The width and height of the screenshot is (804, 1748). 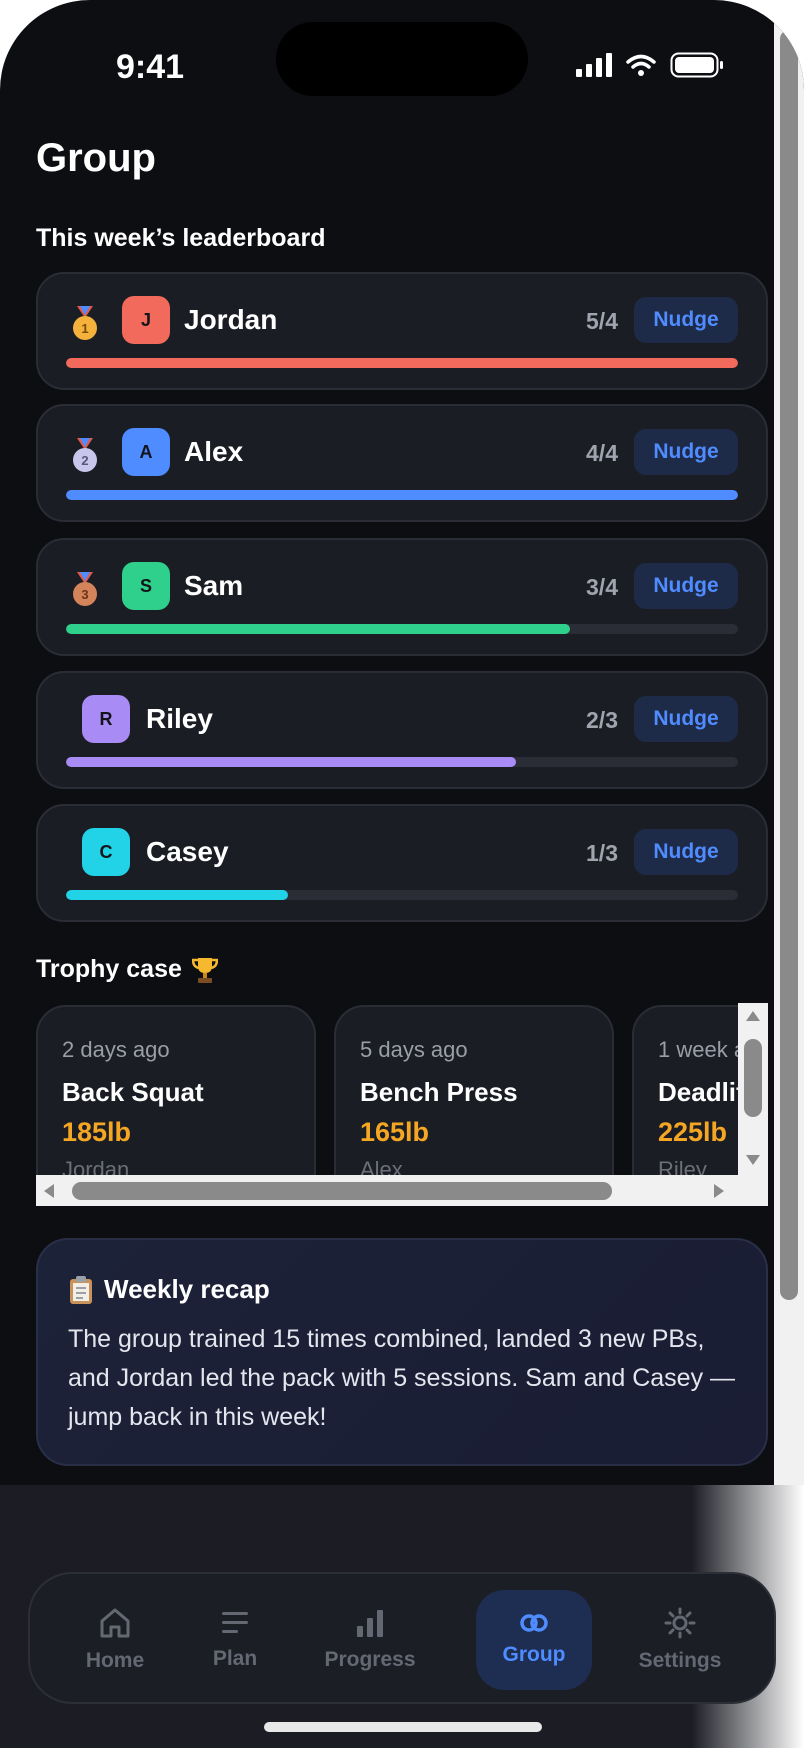 I want to click on status-icons, so click(x=650, y=65).